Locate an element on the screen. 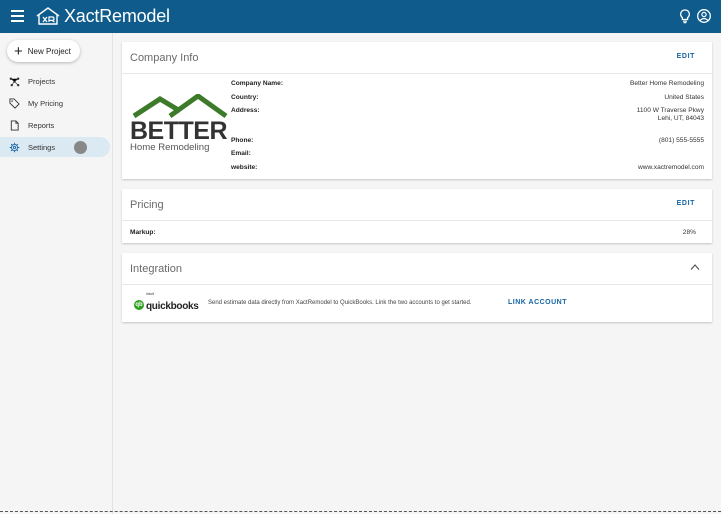 The width and height of the screenshot is (721, 514). company-name-label: Company Name: is located at coordinates (257, 83).